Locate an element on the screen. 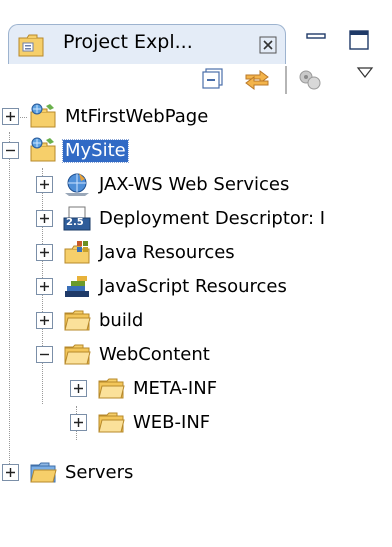  tree-item-label: WebContent is located at coordinates (154, 354).